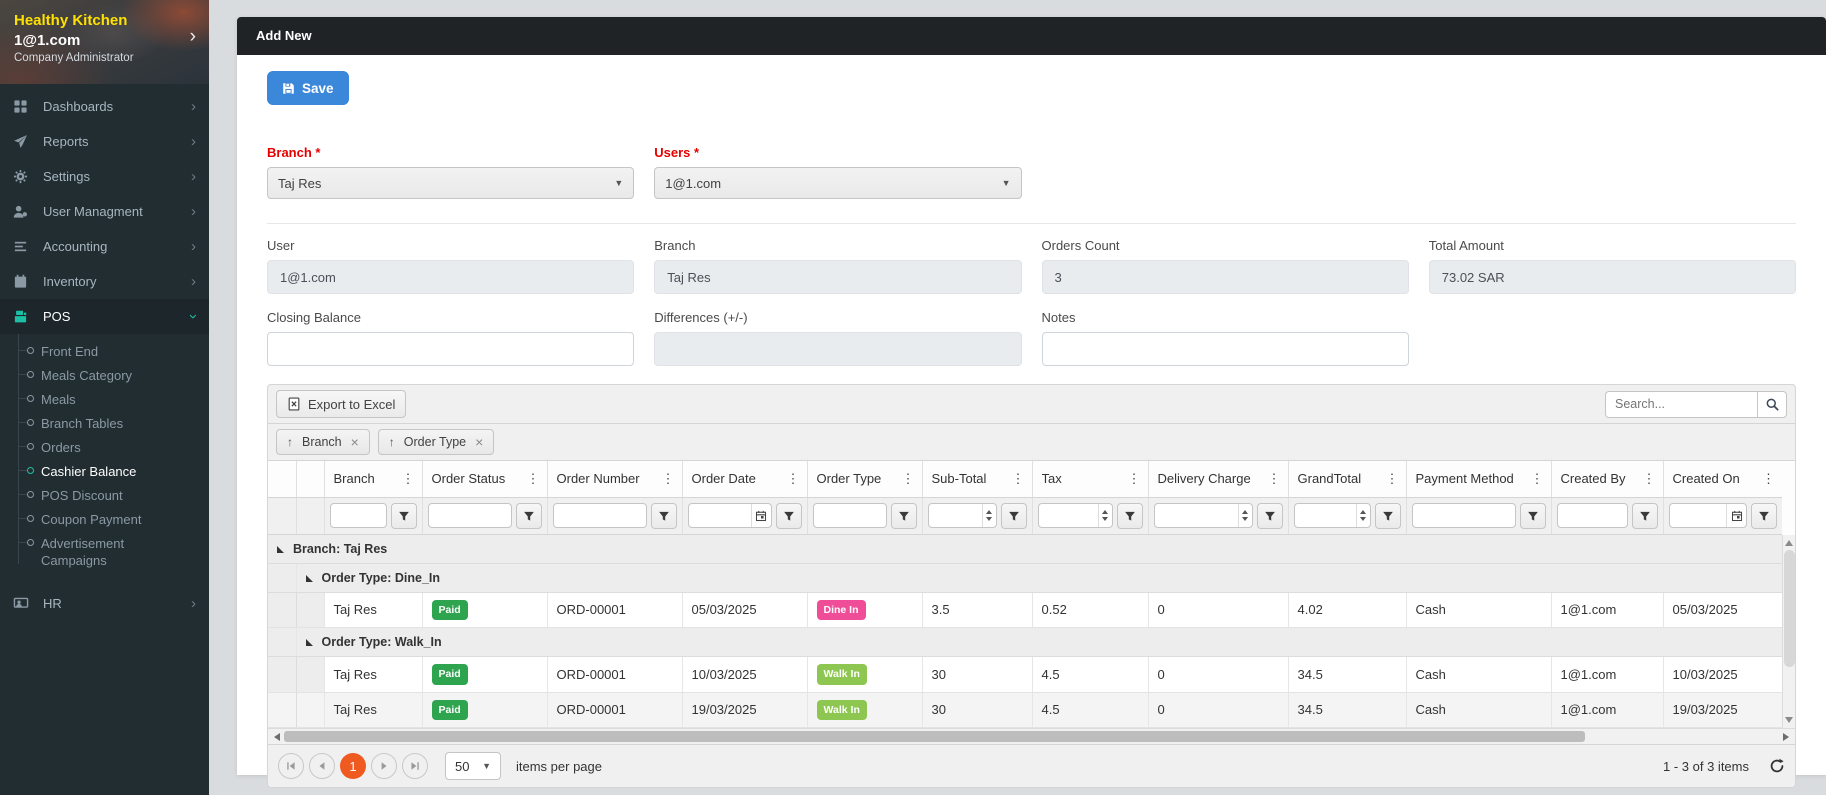 Image resolution: width=1826 pixels, height=795 pixels. What do you see at coordinates (323, 442) in the screenshot?
I see `group-chip-branch: ↑ Branch ×` at bounding box center [323, 442].